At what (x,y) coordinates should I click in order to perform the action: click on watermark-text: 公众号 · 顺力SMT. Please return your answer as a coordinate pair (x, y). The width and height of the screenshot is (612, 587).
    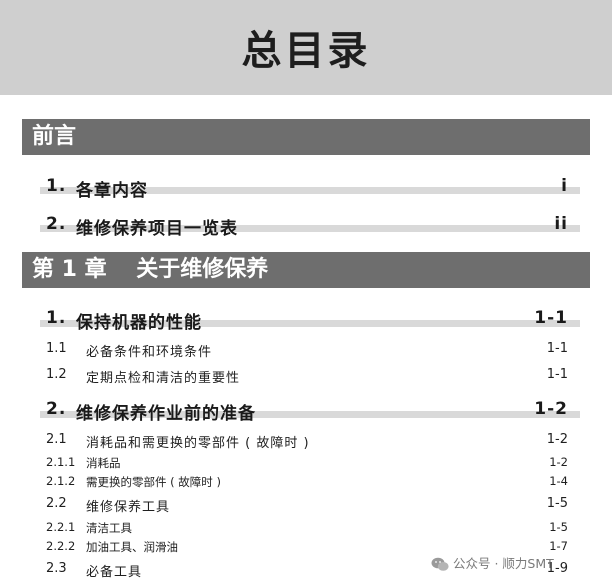
    Looking at the image, I should click on (503, 563).